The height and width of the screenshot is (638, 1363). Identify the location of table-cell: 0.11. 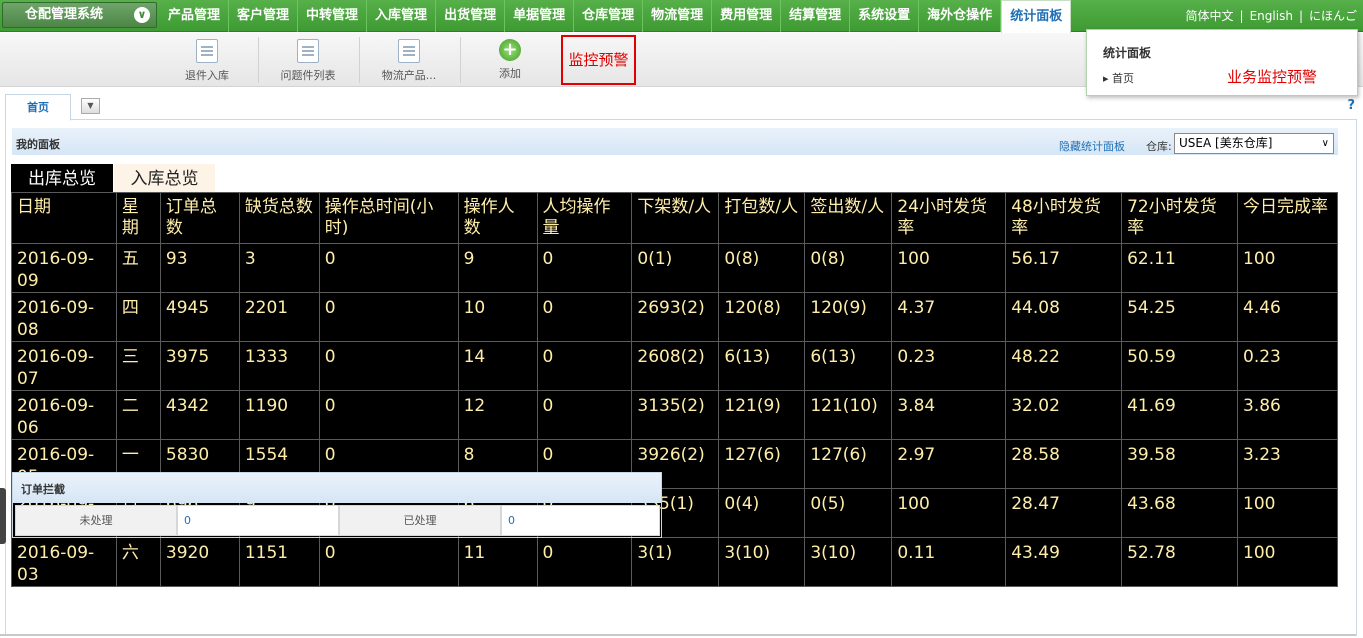
(949, 562).